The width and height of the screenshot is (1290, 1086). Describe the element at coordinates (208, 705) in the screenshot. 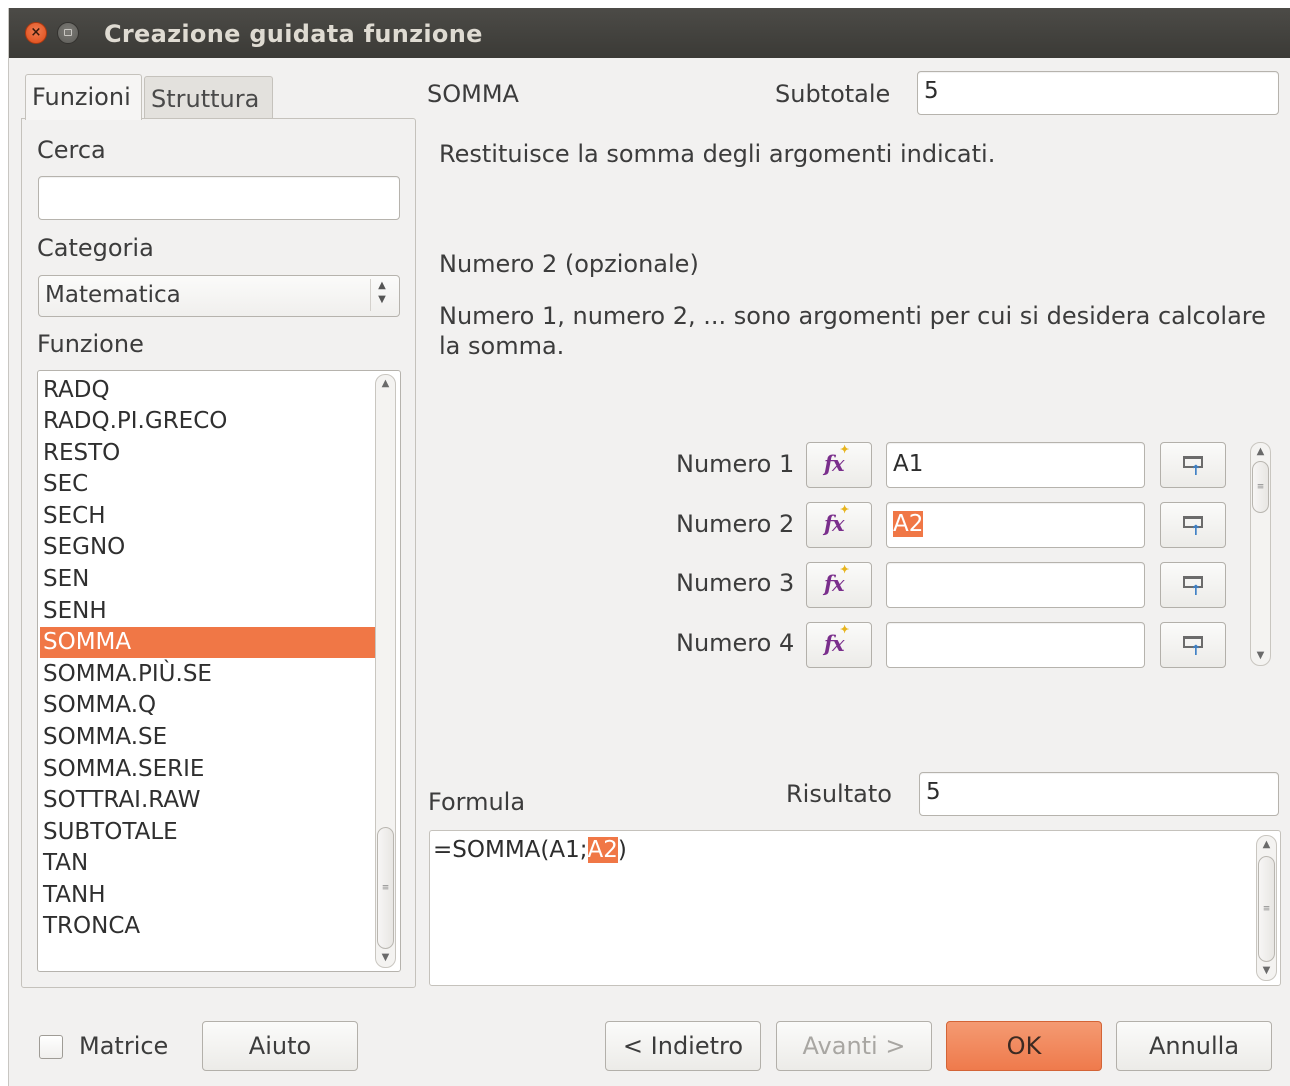

I see `list-item: SOMMA.Q` at that location.